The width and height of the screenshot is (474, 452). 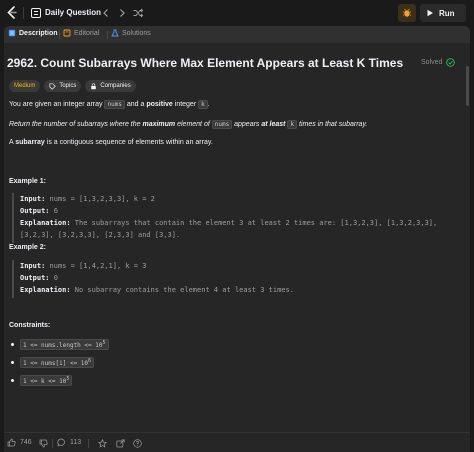 I want to click on constraint-code: 1 <= k <= 105, so click(x=46, y=380).